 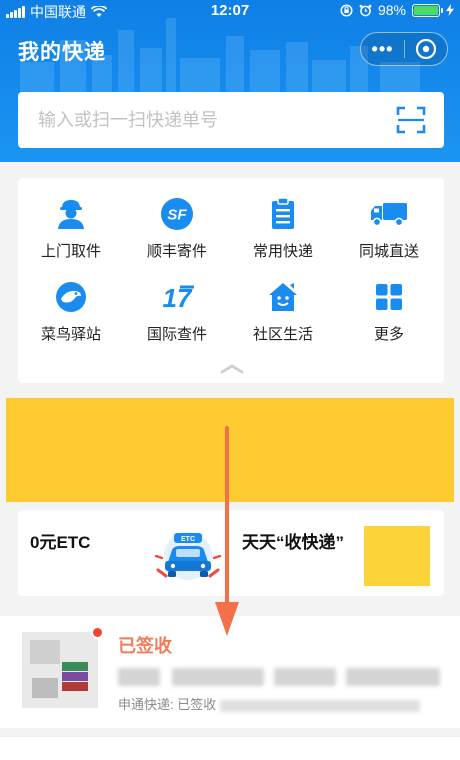 What do you see at coordinates (389, 297) in the screenshot?
I see `grid-more-icon` at bounding box center [389, 297].